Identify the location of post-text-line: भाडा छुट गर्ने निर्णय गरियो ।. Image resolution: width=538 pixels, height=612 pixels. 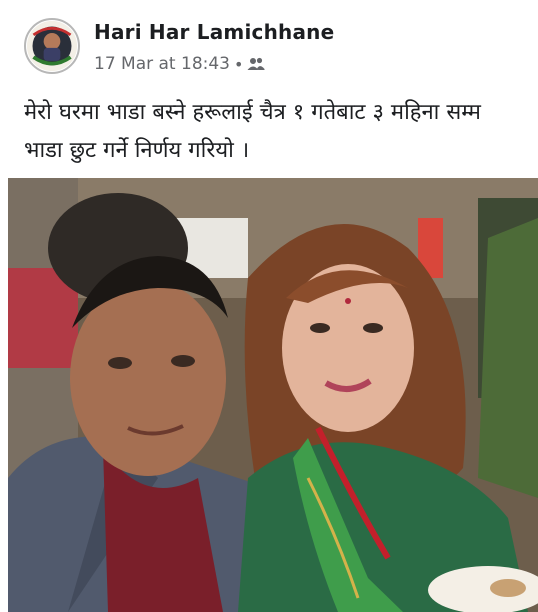
(137, 150).